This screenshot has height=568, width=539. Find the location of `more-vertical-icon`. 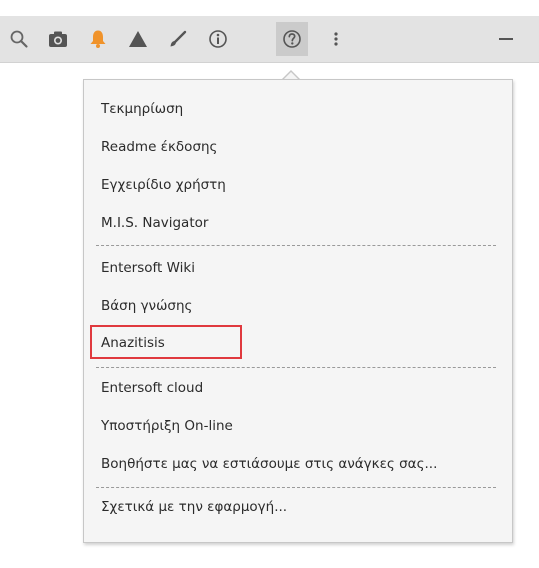

more-vertical-icon is located at coordinates (336, 39).